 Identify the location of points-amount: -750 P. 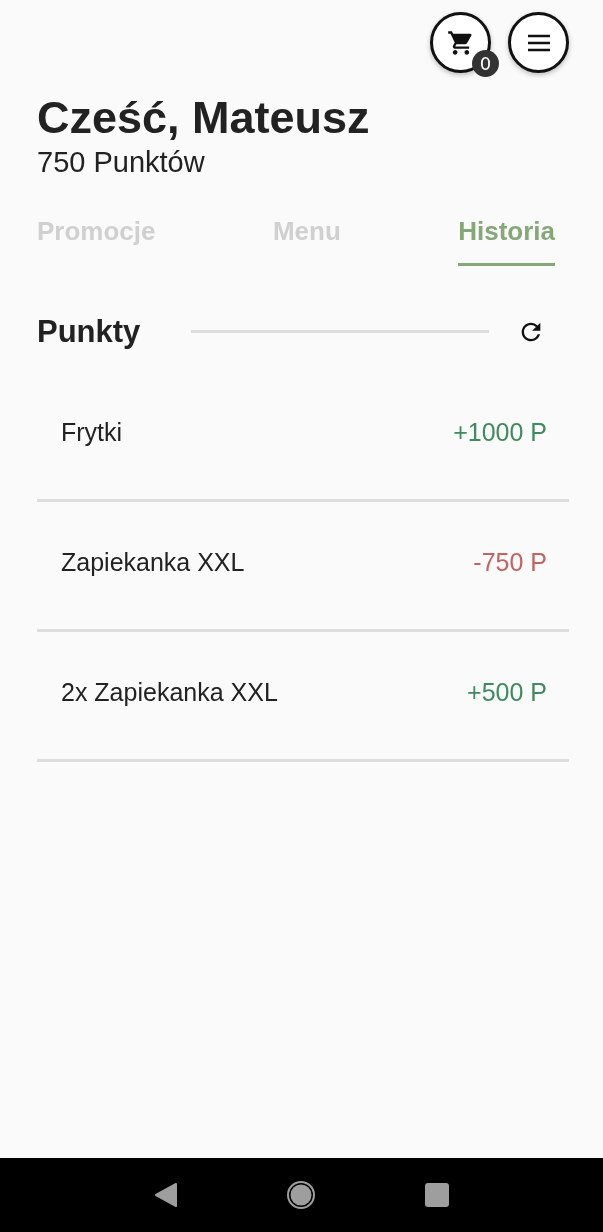
(510, 562).